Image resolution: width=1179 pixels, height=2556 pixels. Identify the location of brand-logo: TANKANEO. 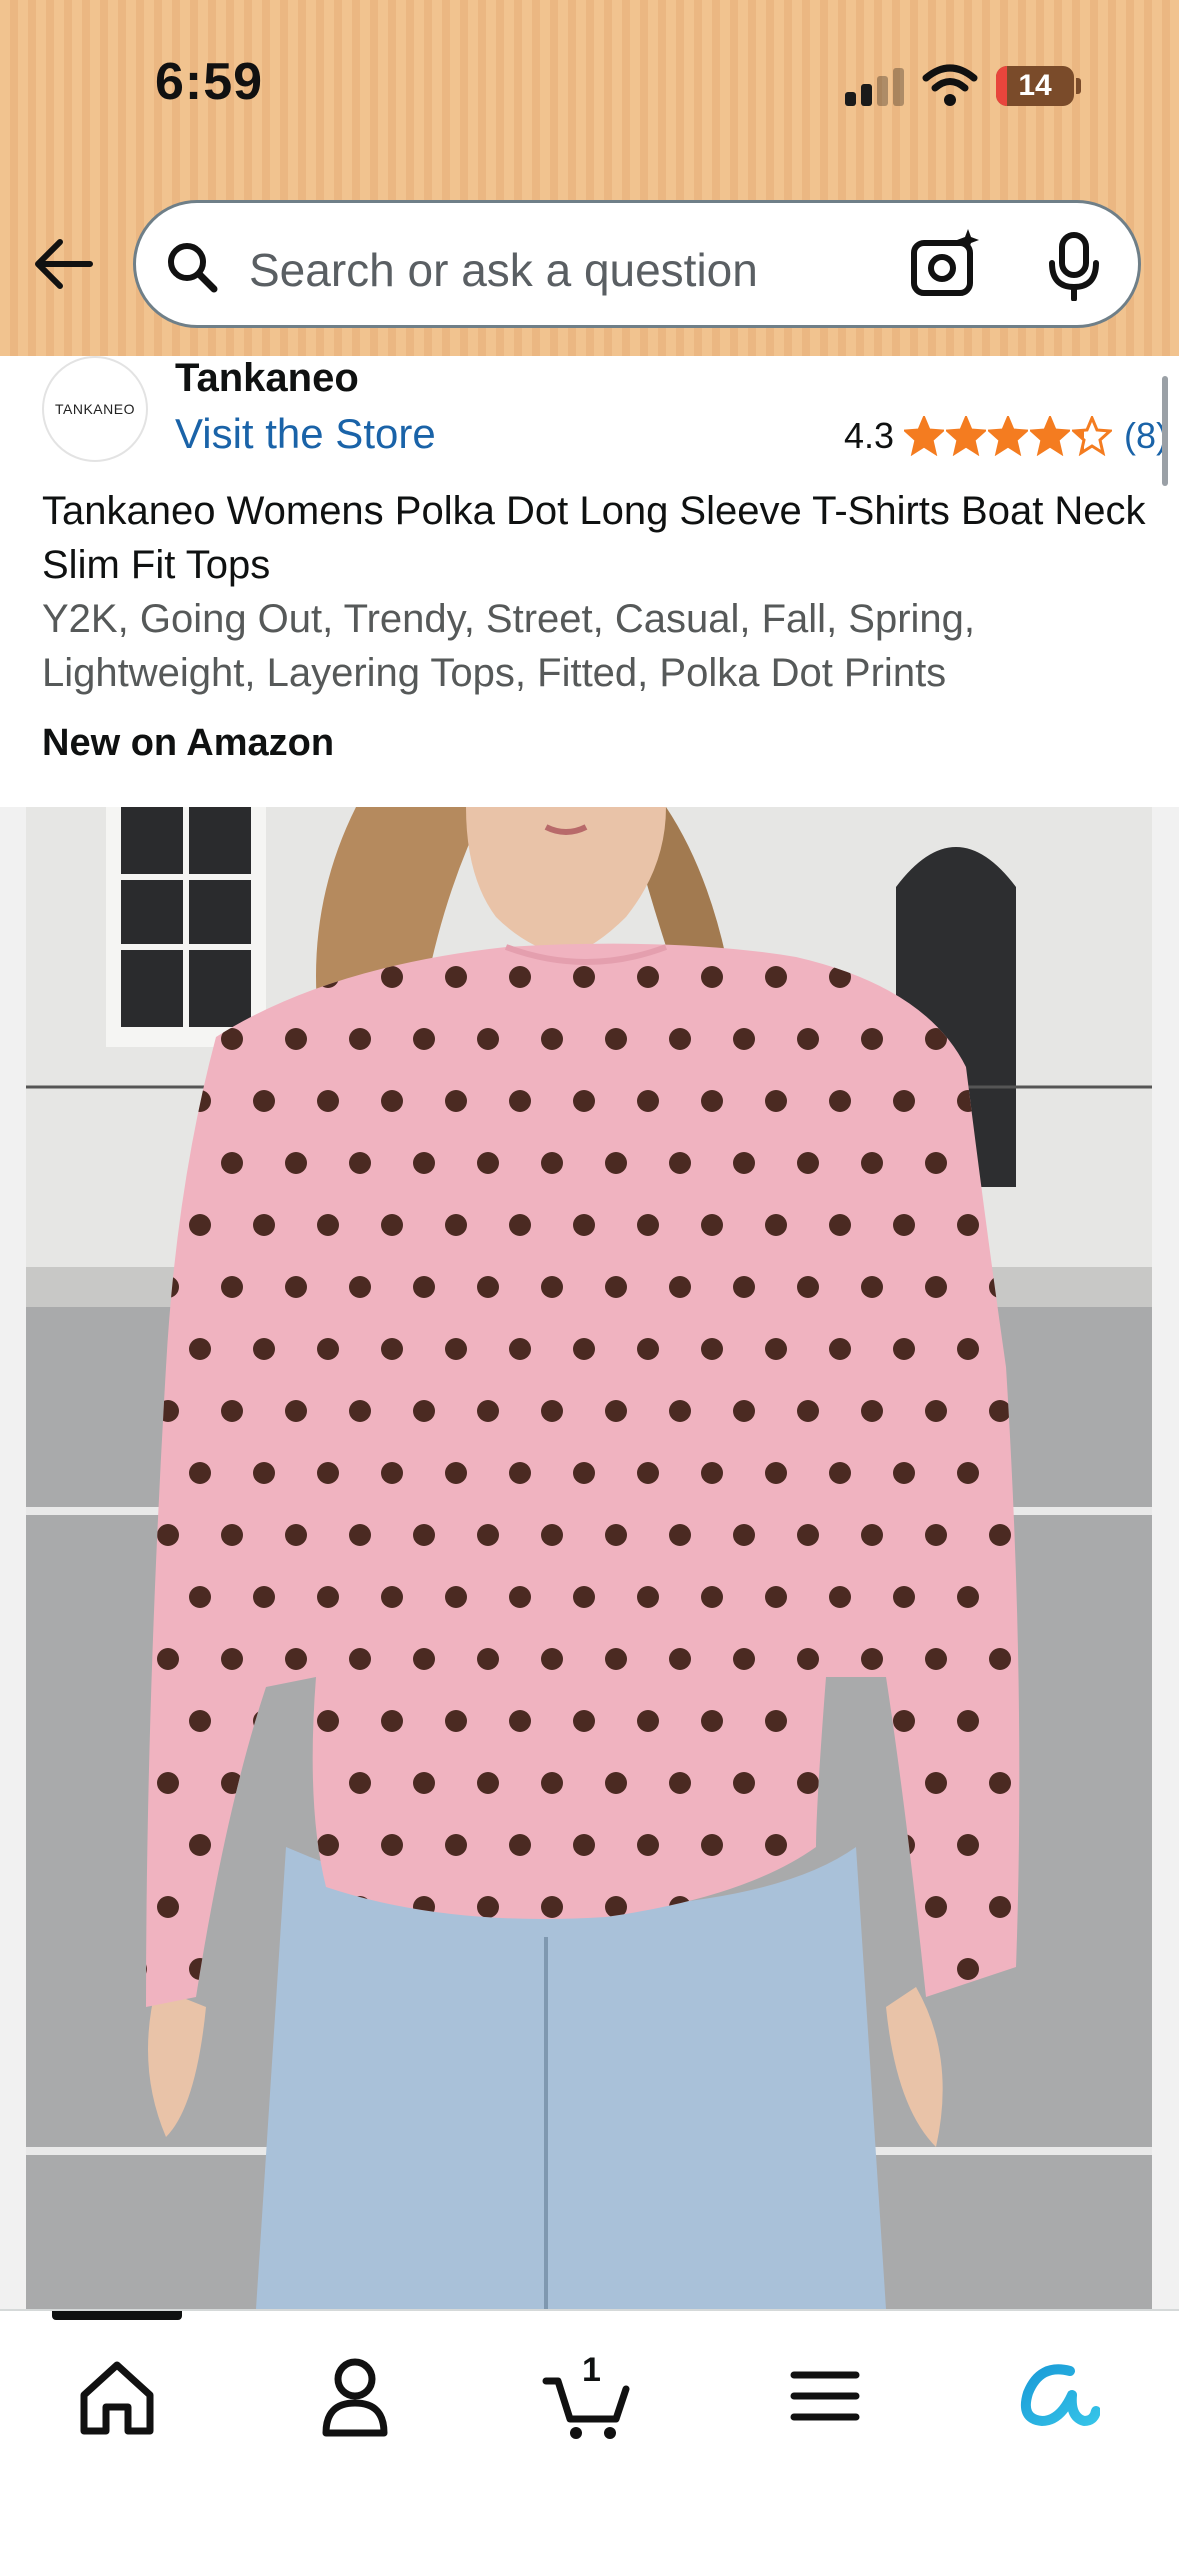
(95, 409).